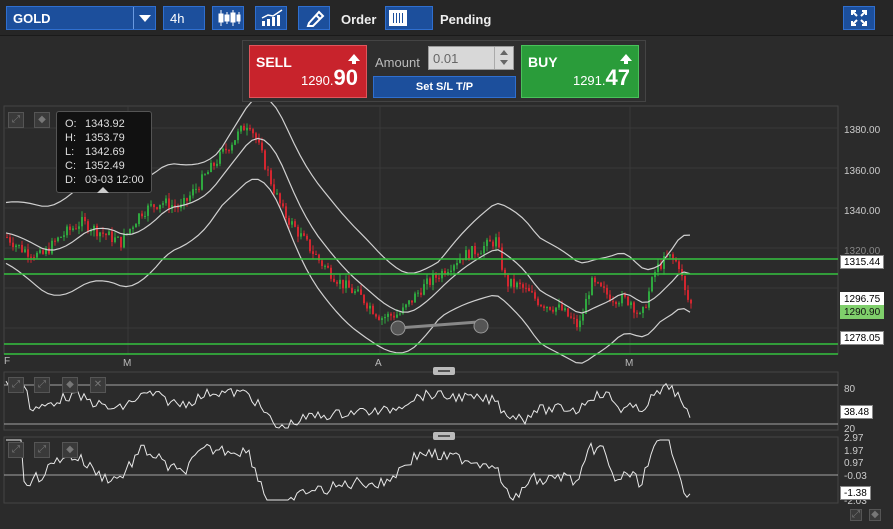 Image resolution: width=893 pixels, height=529 pixels. Describe the element at coordinates (98, 385) in the screenshot. I see `close-icon: ✕` at that location.